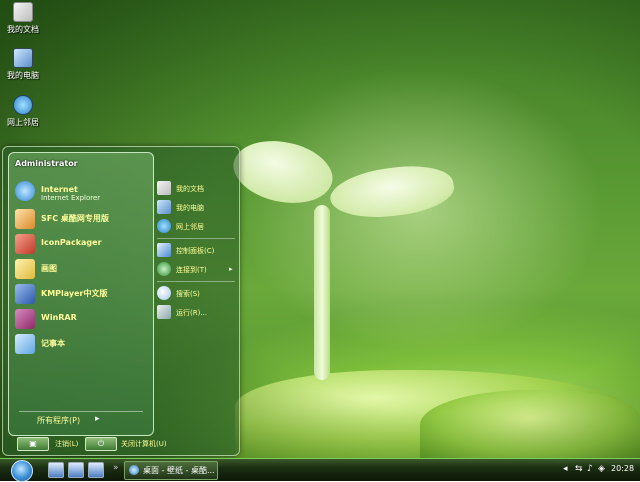 This screenshot has height=482, width=640. I want to click on shutdown-button: ⏻, so click(101, 444).